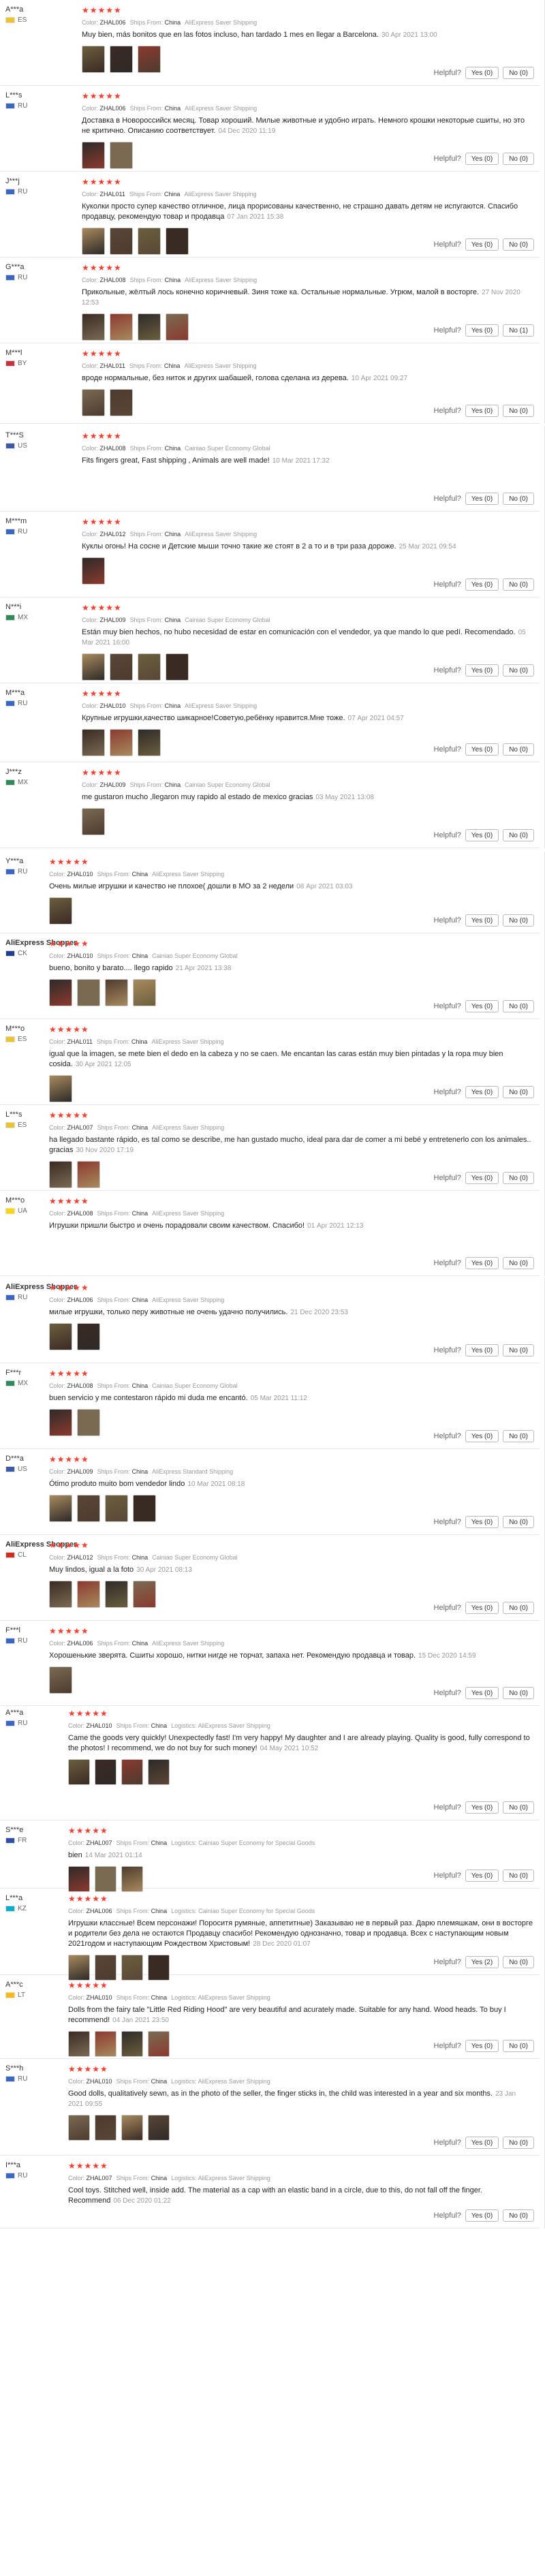 Image resolution: width=545 pixels, height=2576 pixels. What do you see at coordinates (482, 1962) in the screenshot?
I see `helpful-yes-button: Yes (2)` at bounding box center [482, 1962].